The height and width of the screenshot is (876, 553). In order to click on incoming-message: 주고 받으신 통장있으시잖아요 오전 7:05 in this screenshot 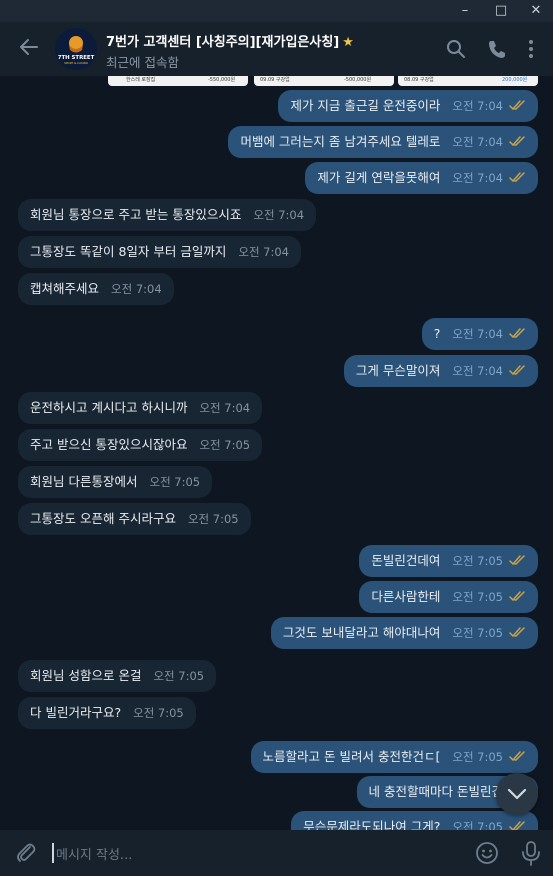, I will do `click(140, 445)`.